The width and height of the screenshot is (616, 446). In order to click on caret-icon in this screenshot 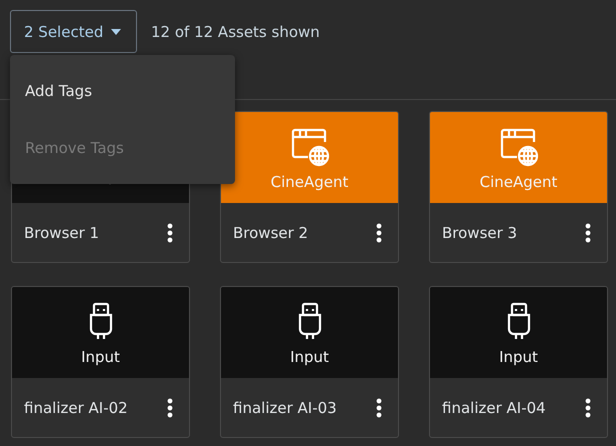, I will do `click(116, 31)`.